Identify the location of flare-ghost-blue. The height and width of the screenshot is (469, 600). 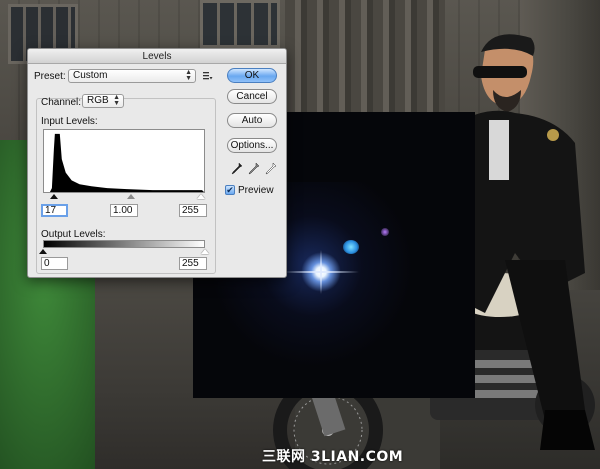
(351, 247).